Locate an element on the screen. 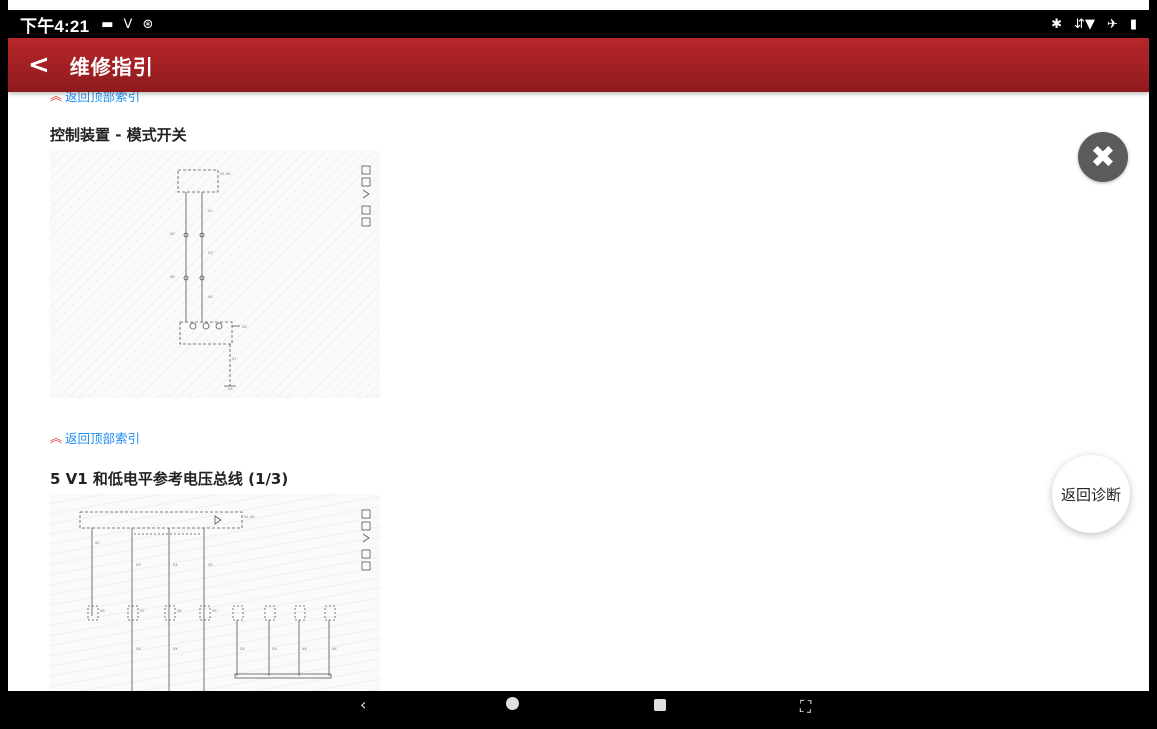  message-icon: ▬ is located at coordinates (107, 24).